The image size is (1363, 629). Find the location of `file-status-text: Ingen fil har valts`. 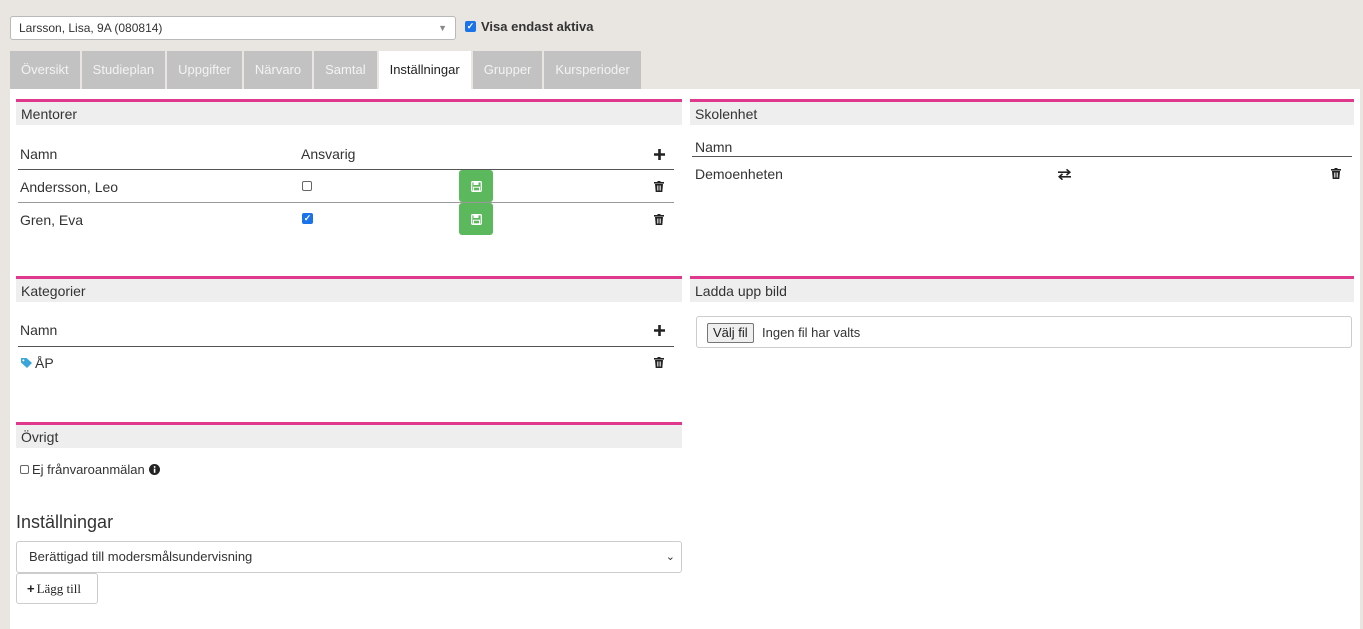

file-status-text: Ingen fil har valts is located at coordinates (811, 332).